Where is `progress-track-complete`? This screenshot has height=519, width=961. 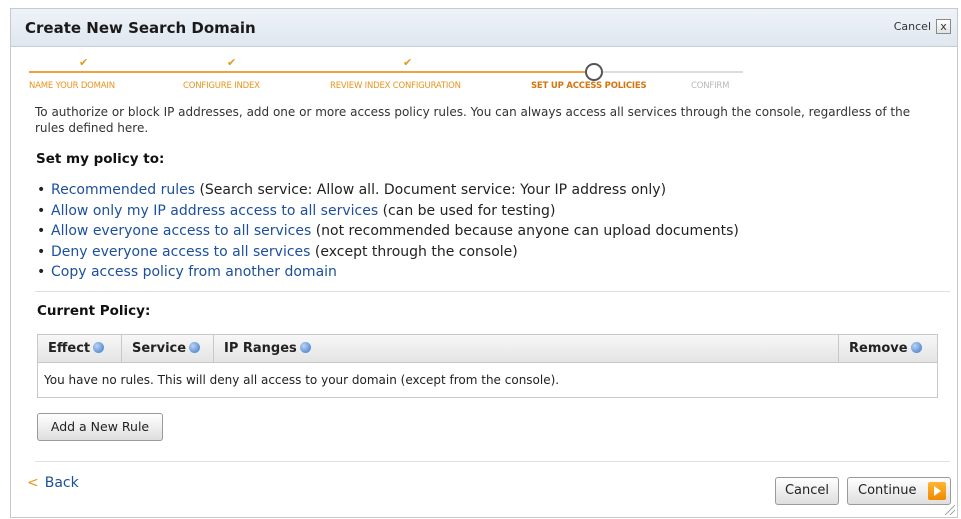 progress-track-complete is located at coordinates (307, 72).